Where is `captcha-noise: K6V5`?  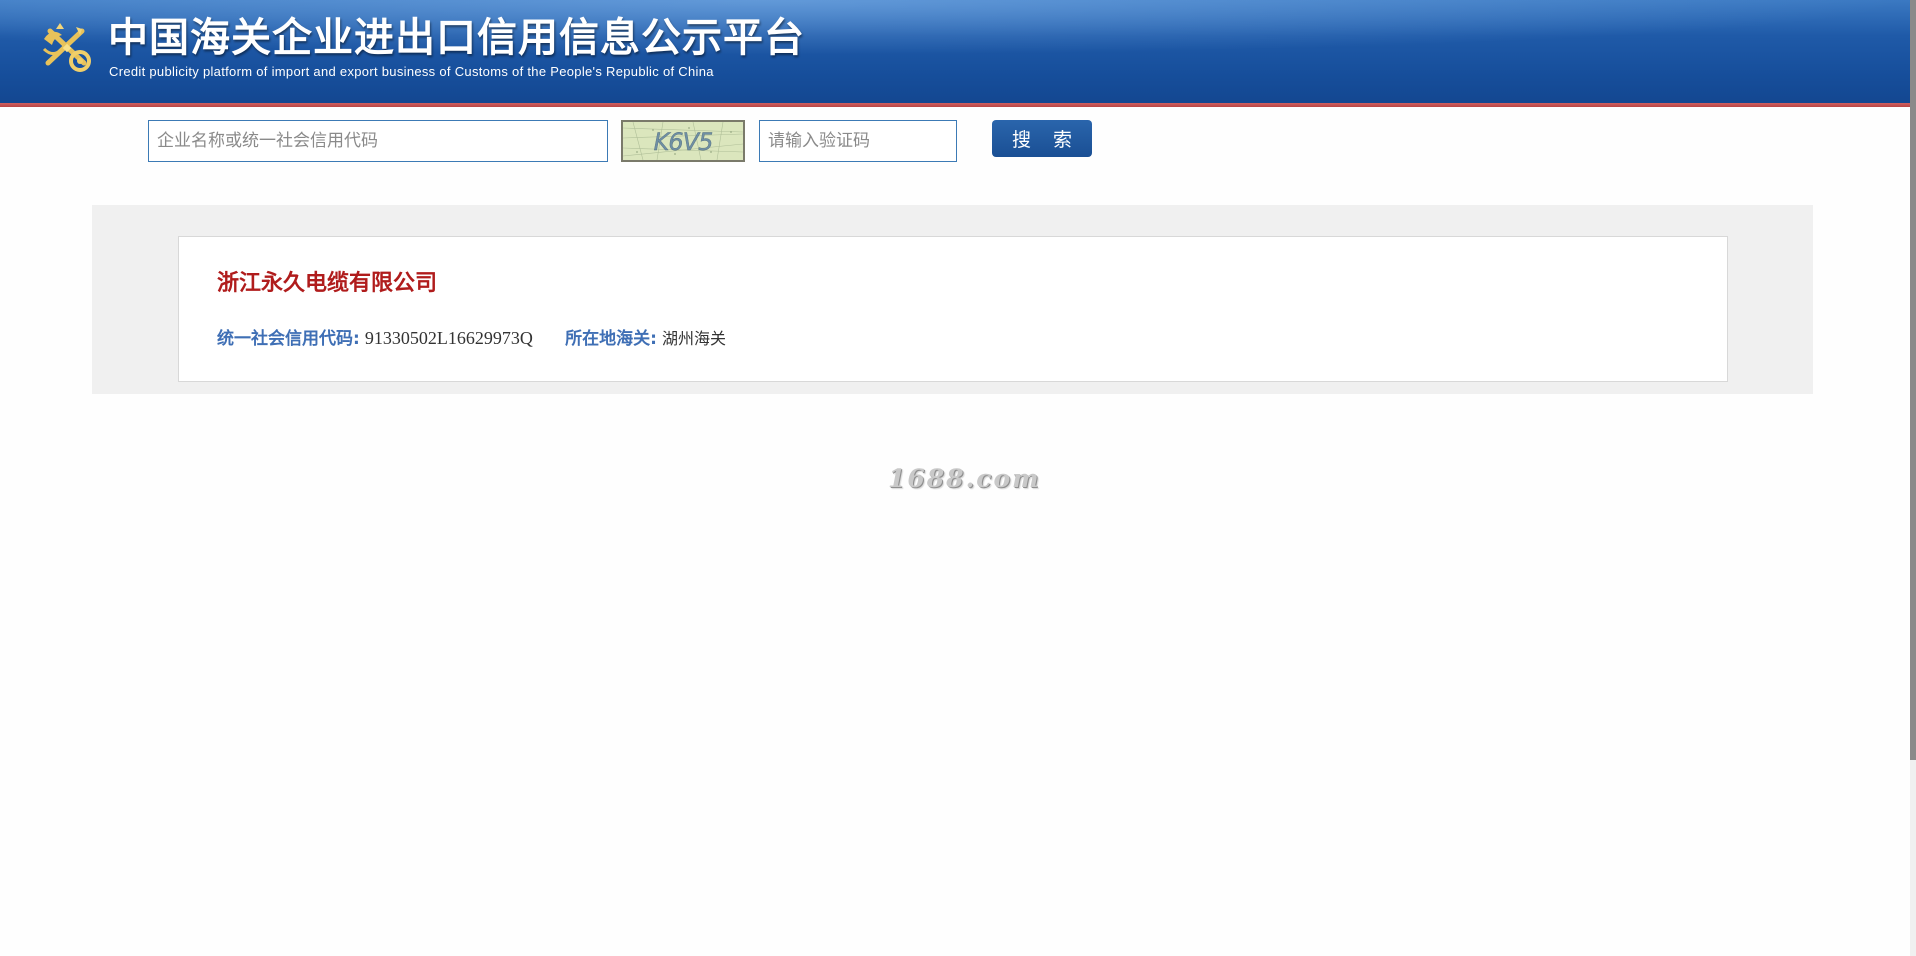 captcha-noise: K6V5 is located at coordinates (683, 141).